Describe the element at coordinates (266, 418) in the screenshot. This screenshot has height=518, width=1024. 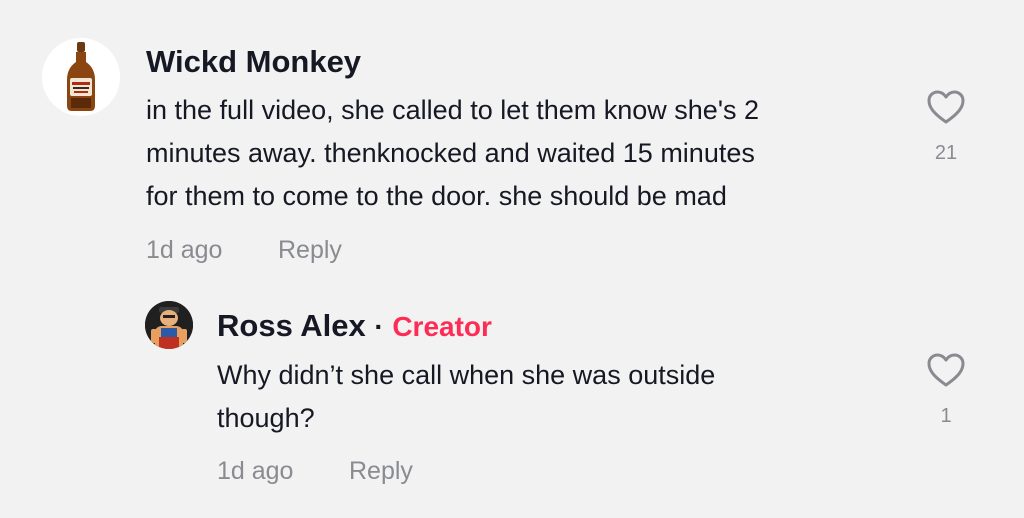
I see `comment-text-line: though?` at that location.